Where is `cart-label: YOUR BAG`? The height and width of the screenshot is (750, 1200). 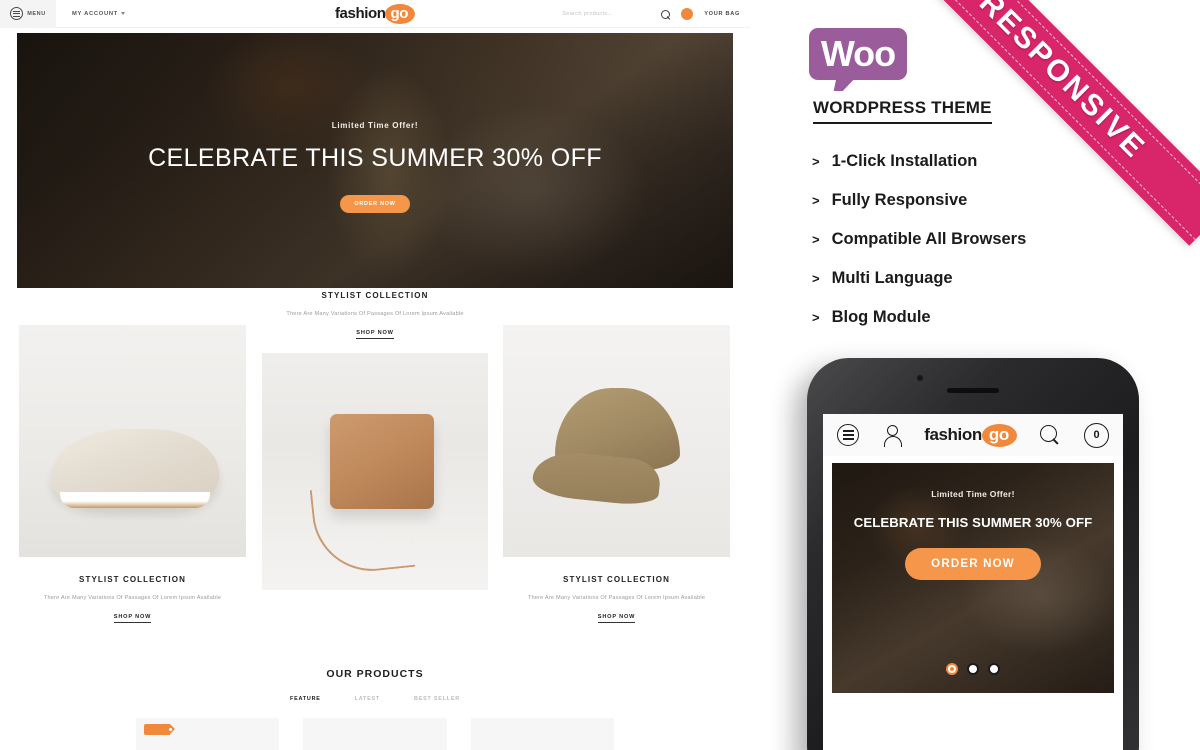 cart-label: YOUR BAG is located at coordinates (722, 14).